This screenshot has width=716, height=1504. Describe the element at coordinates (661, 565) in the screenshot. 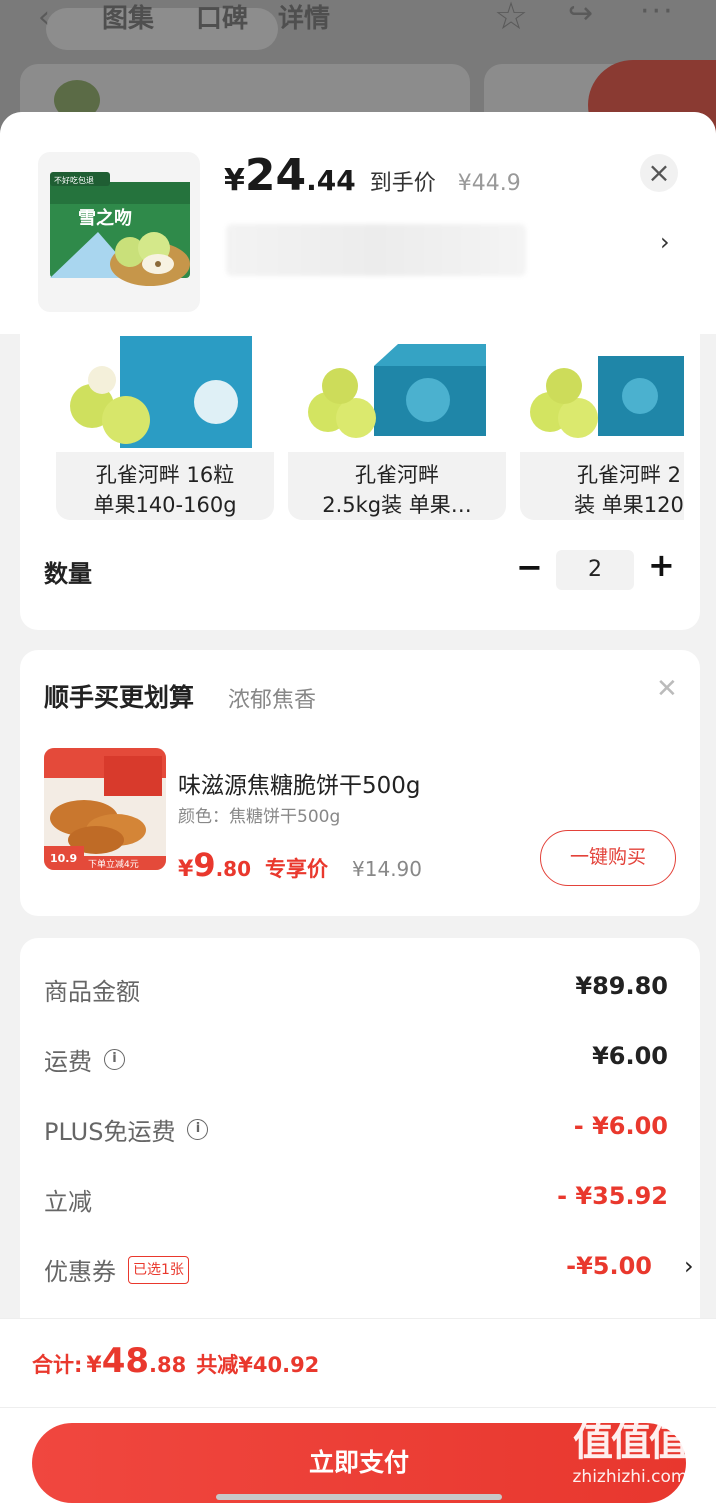

I see `quantity-increase-button: +` at that location.